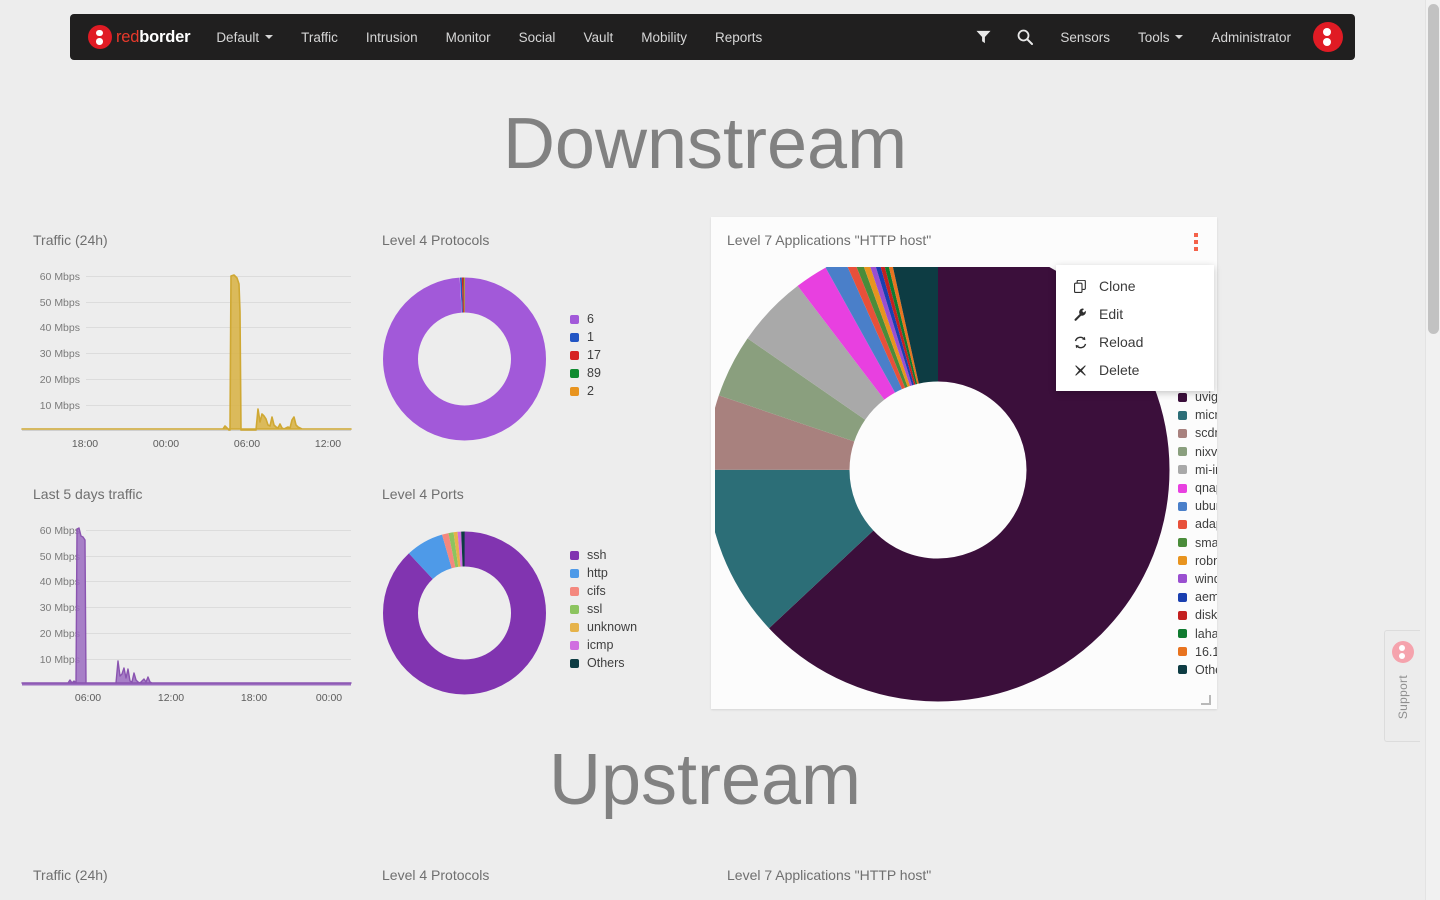  I want to click on legend-label: uvigo, so click(1206, 397).